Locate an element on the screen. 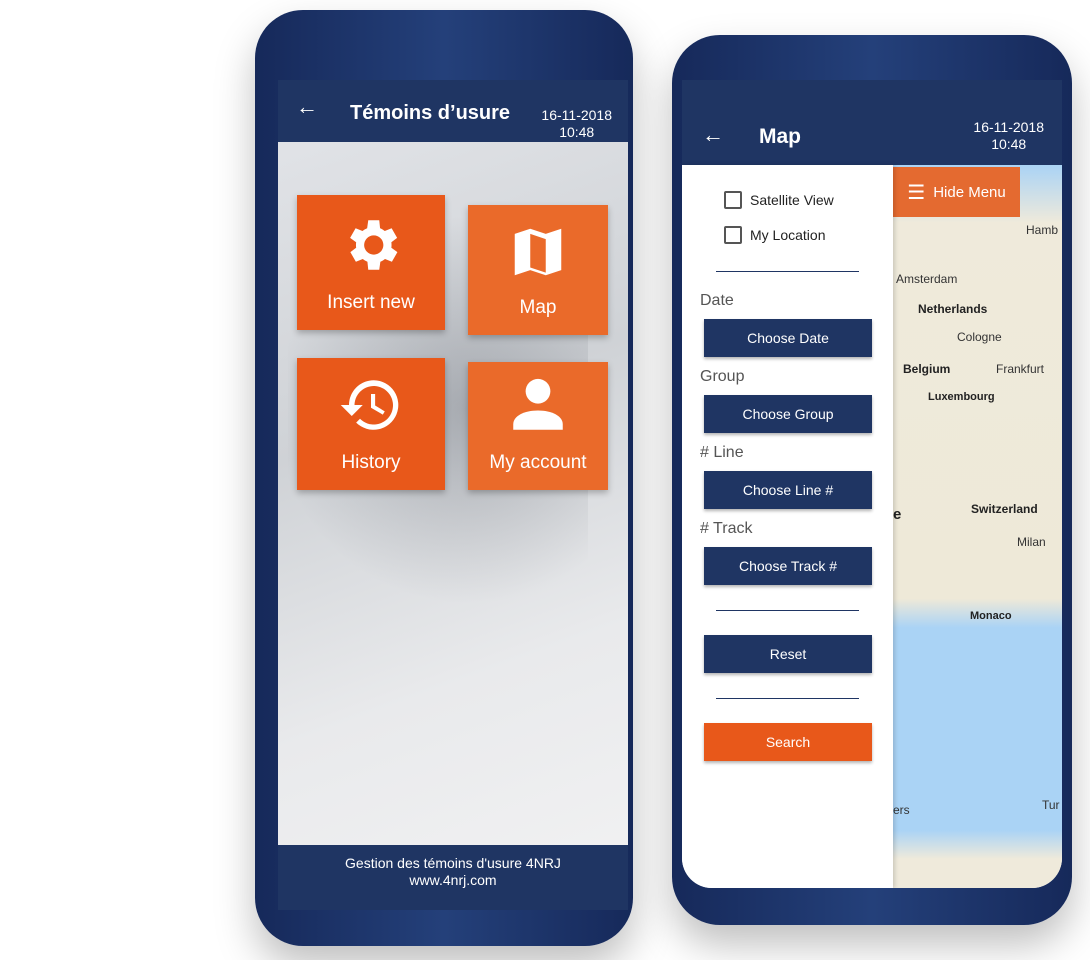 This screenshot has height=960, width=1090. map-icon is located at coordinates (538, 252).